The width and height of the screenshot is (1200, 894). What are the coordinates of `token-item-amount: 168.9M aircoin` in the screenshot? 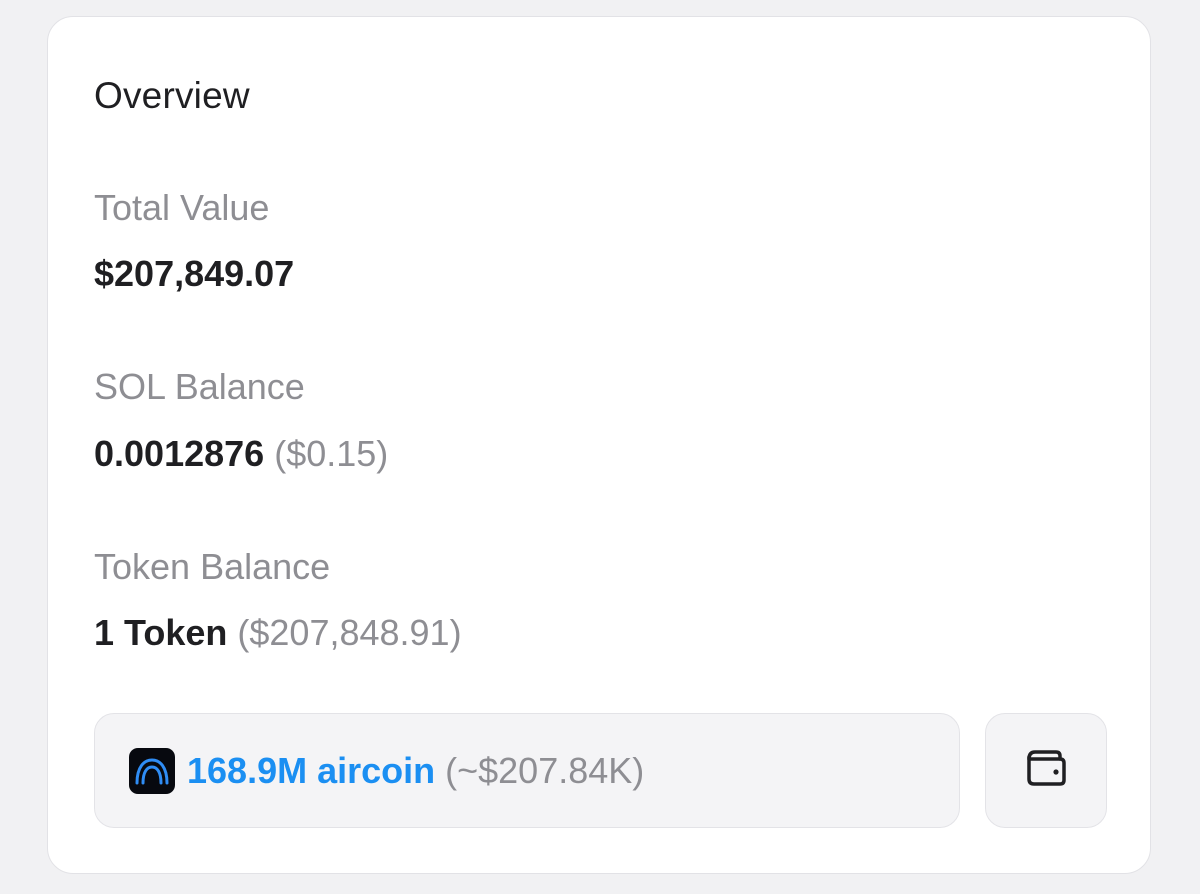 It's located at (311, 770).